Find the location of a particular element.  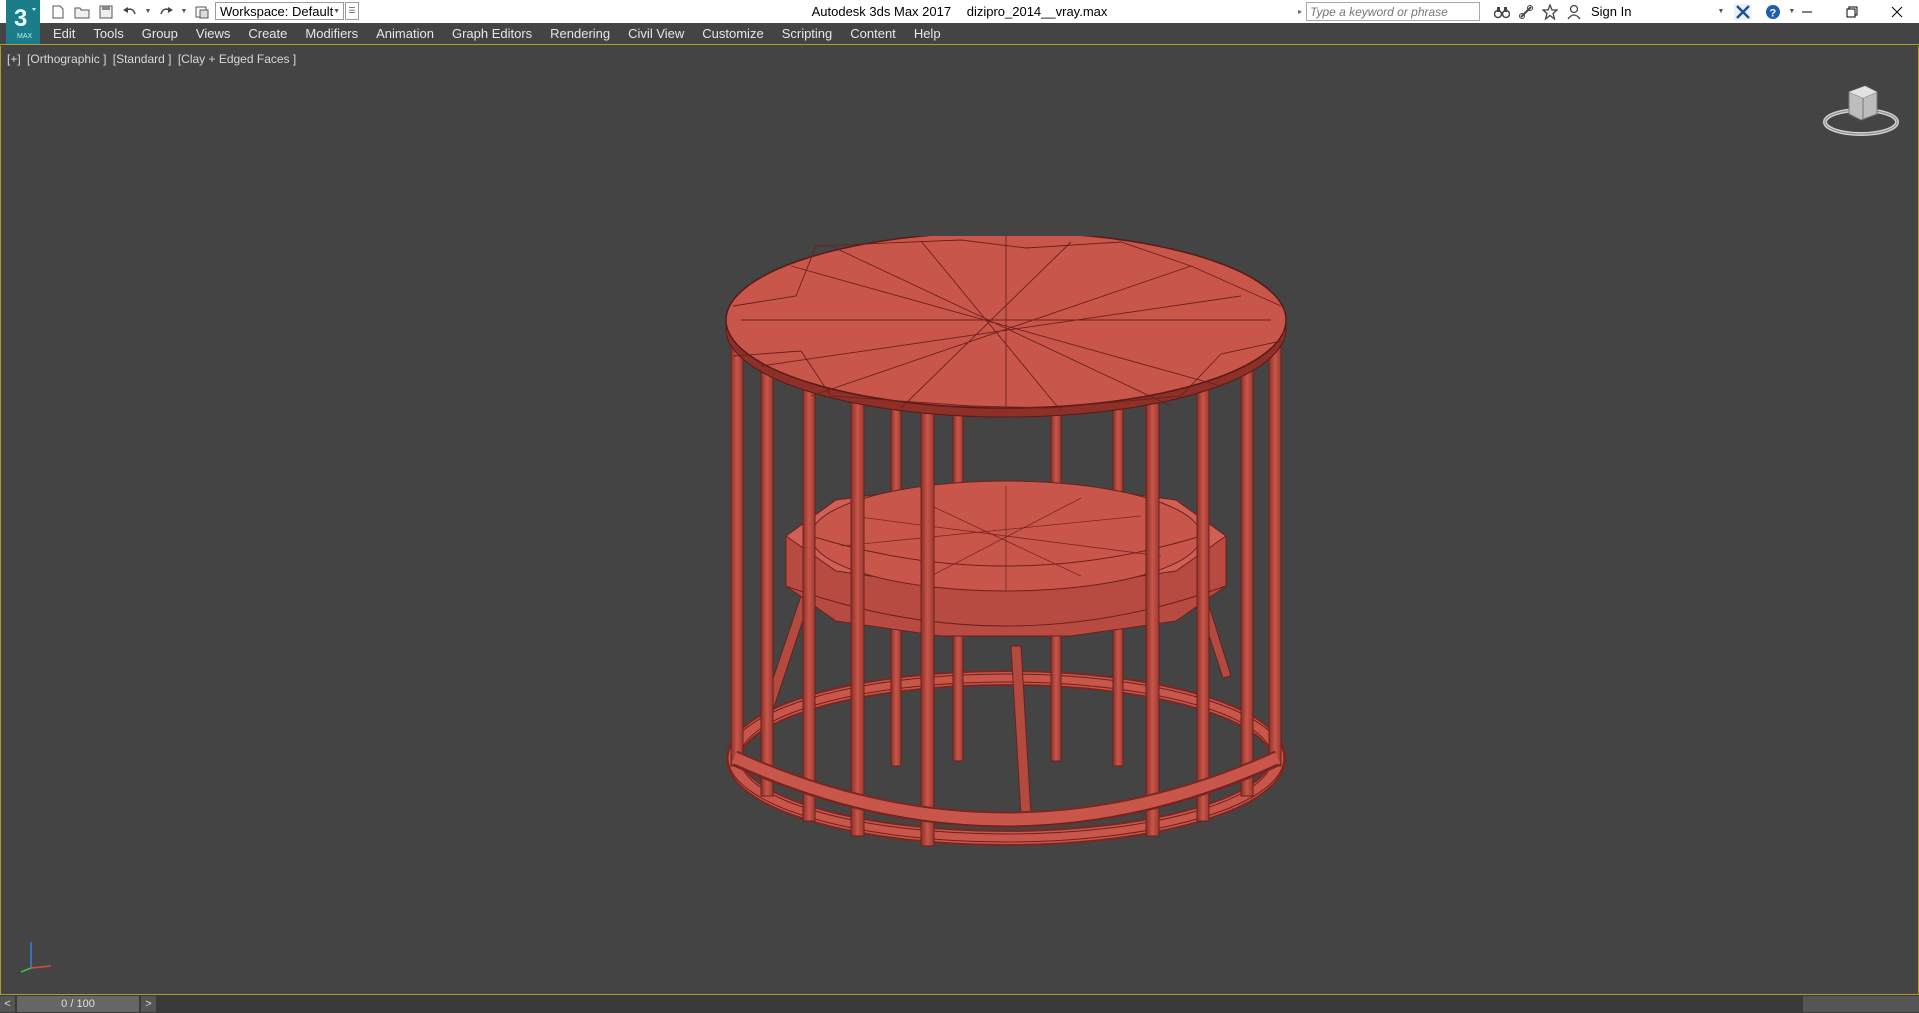

file-name: dizipro_2014__vray.max is located at coordinates (1037, 11).